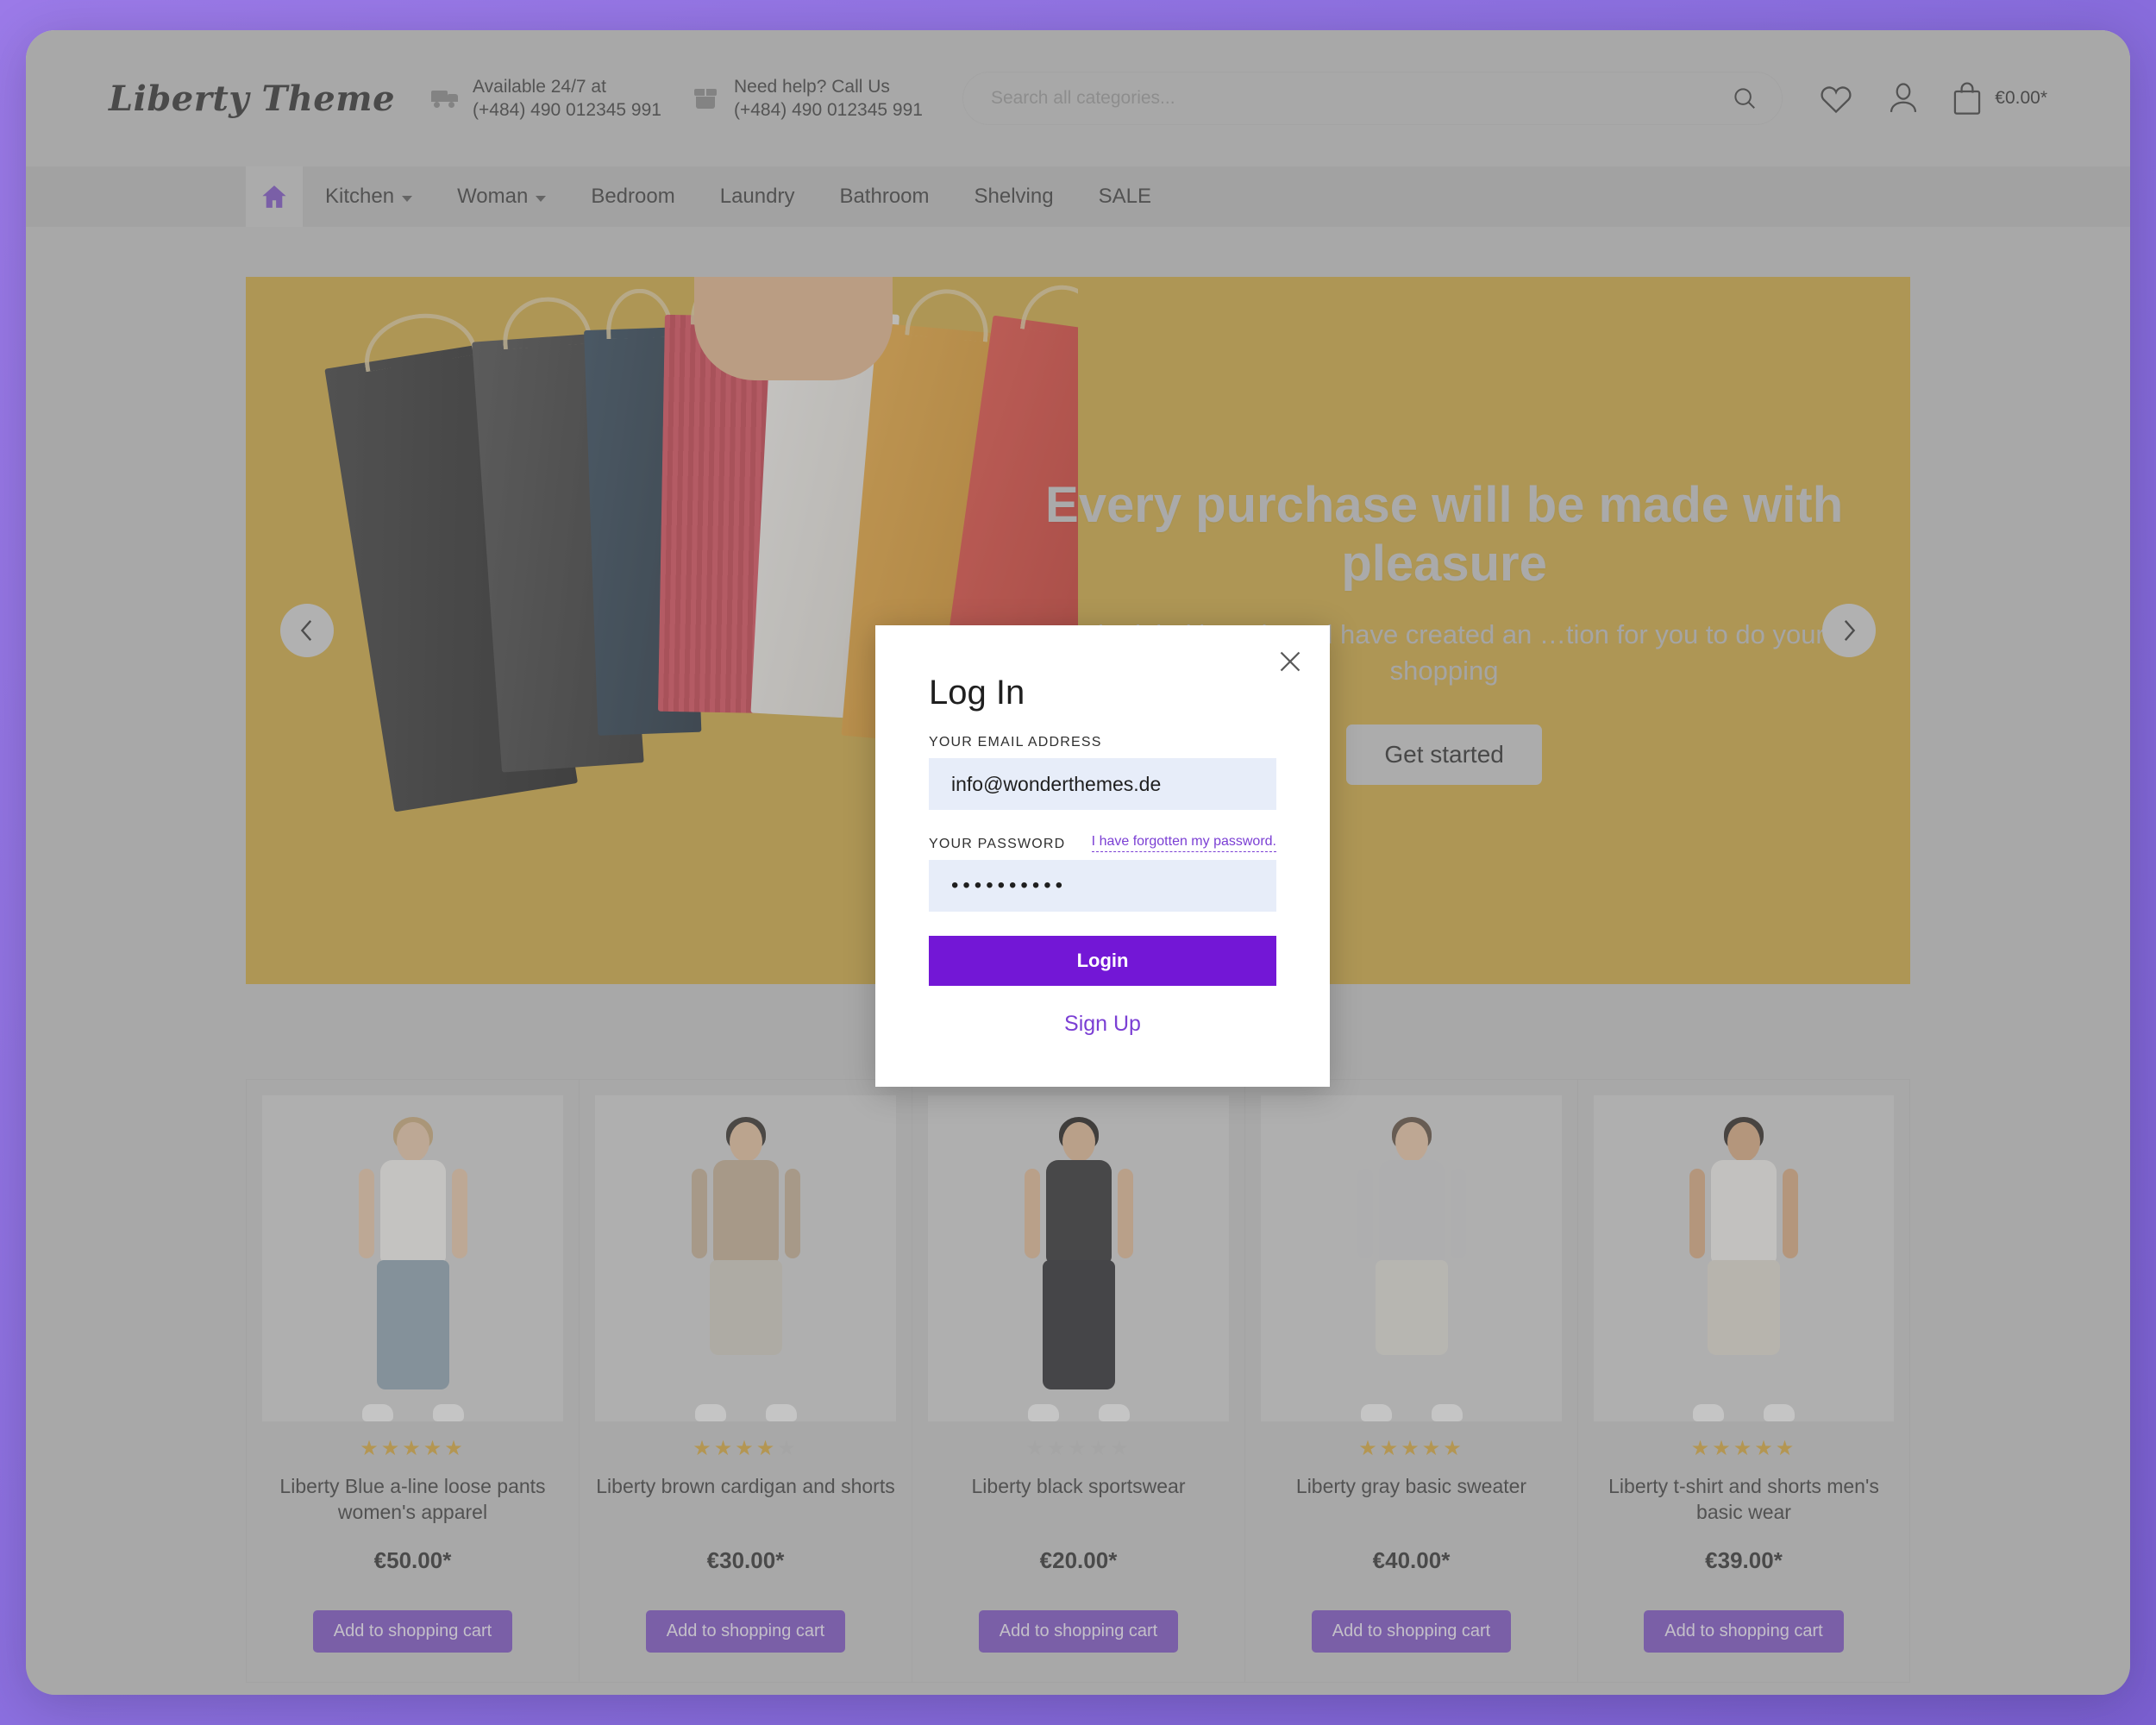  What do you see at coordinates (1102, 1024) in the screenshot?
I see `signup-link: Sign Up` at bounding box center [1102, 1024].